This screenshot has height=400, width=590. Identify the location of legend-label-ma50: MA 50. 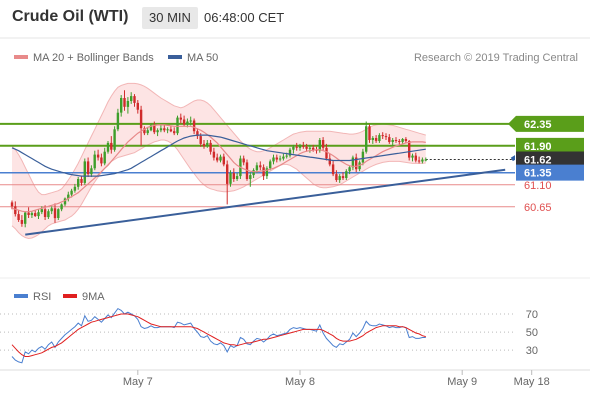
(202, 58).